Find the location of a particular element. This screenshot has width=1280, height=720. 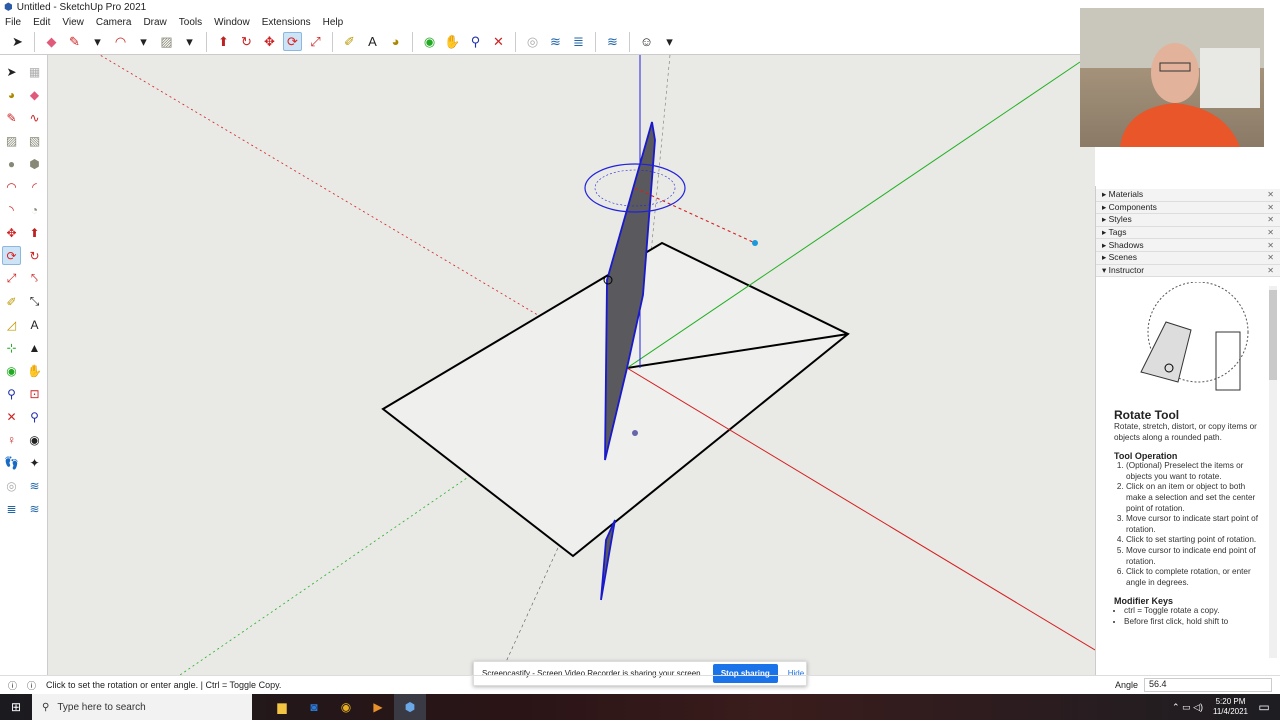

axes-icon: ⊹ is located at coordinates (11, 347).